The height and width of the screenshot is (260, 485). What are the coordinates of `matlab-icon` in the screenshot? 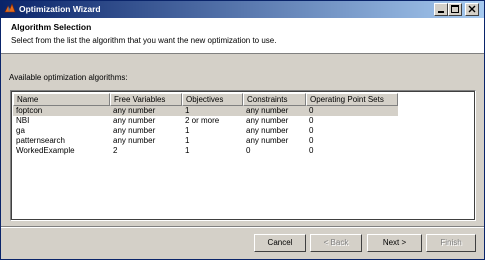 It's located at (10, 8).